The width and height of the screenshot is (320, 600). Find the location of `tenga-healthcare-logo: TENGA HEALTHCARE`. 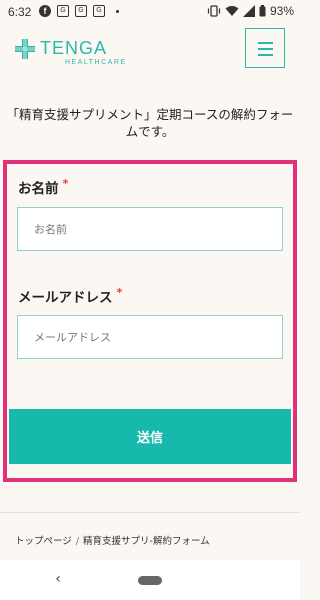

tenga-healthcare-logo: TENGA HEALTHCARE is located at coordinates (75, 55).